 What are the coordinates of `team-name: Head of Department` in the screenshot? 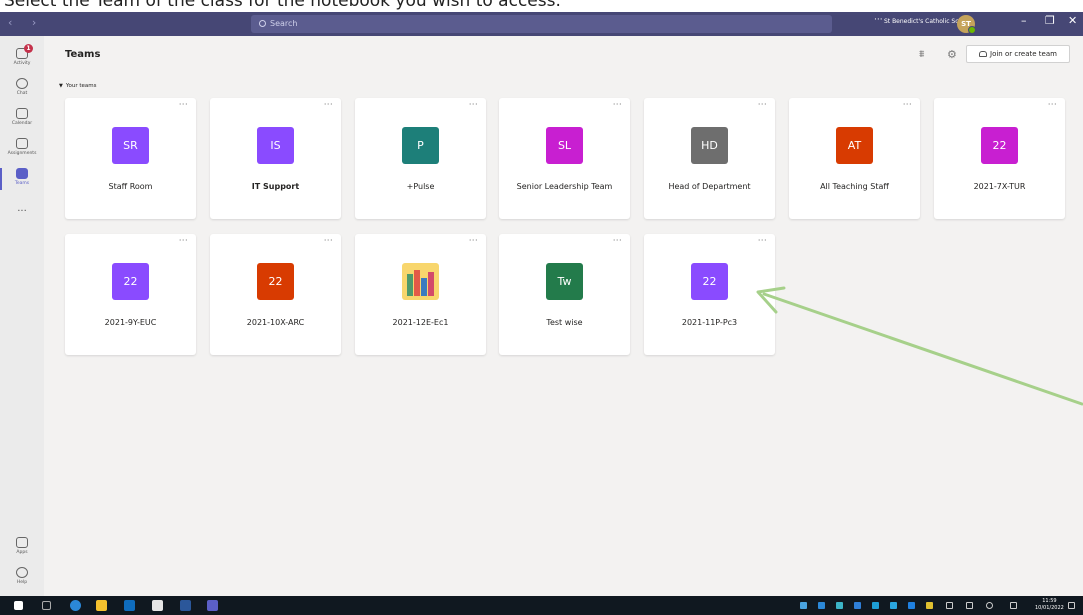 It's located at (709, 186).